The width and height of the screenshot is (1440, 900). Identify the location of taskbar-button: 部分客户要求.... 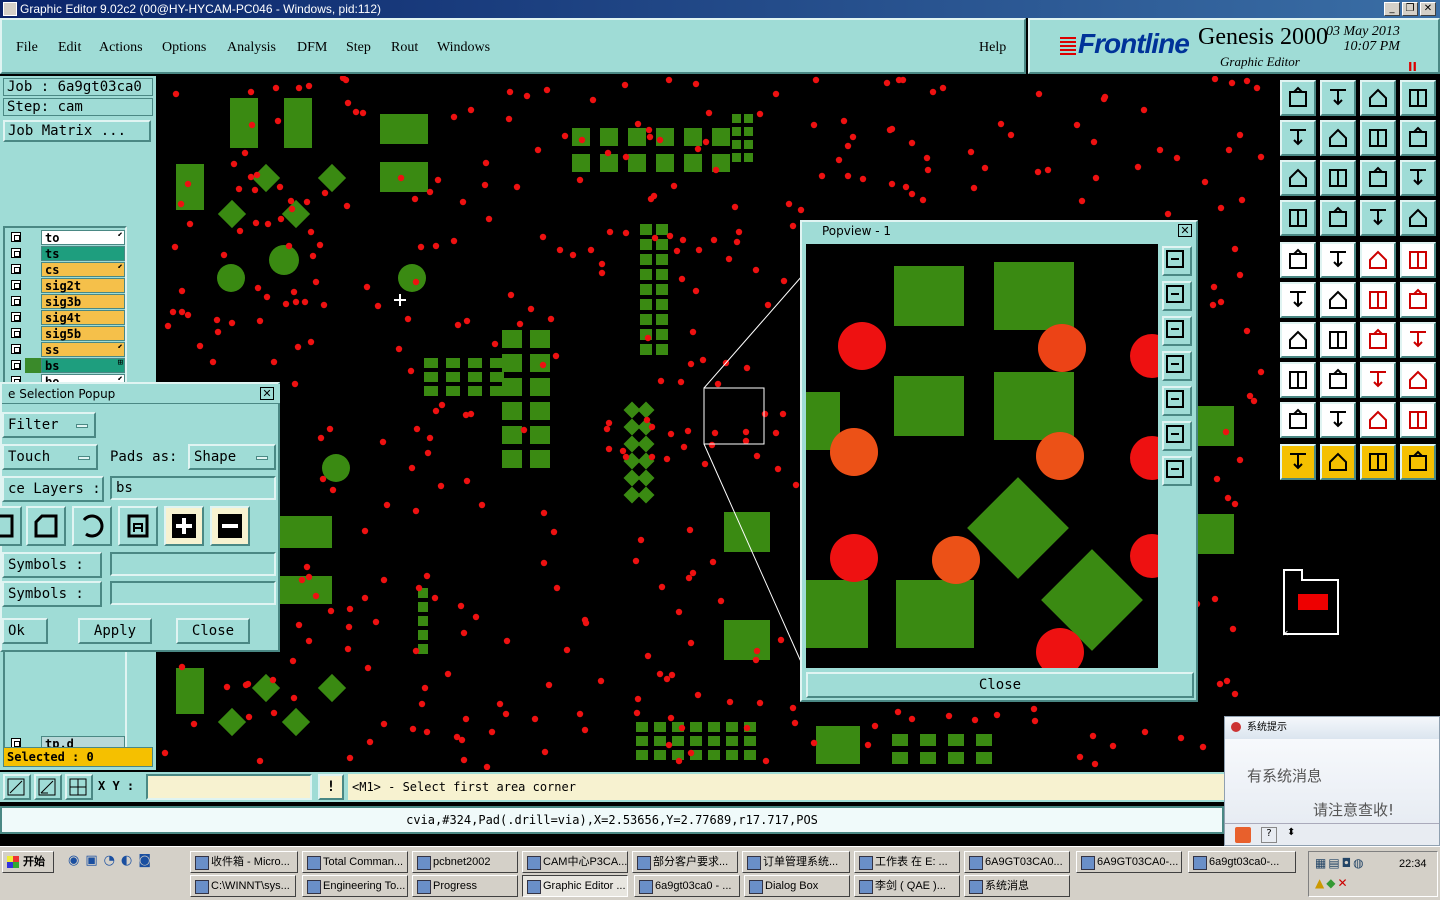
(685, 862).